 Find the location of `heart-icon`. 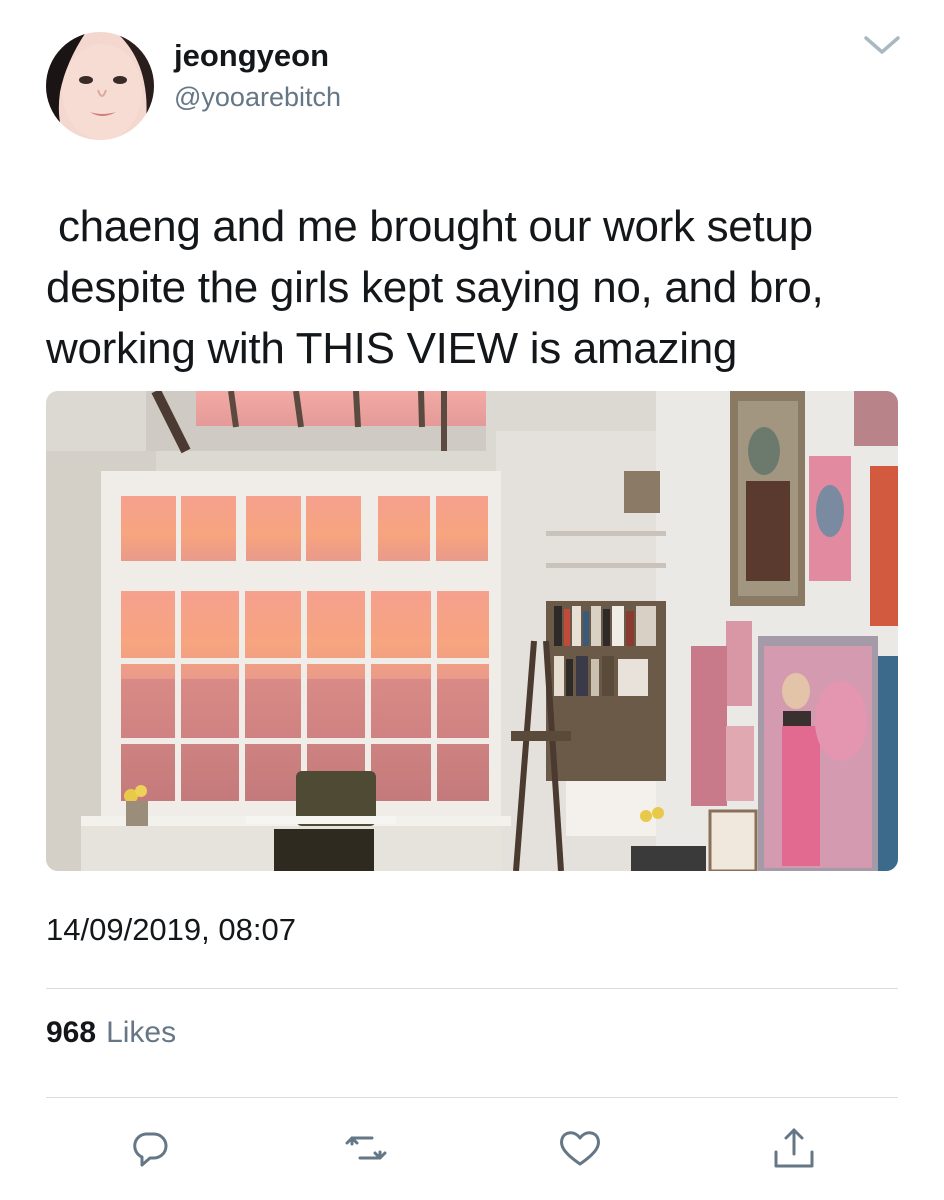

heart-icon is located at coordinates (580, 1148).